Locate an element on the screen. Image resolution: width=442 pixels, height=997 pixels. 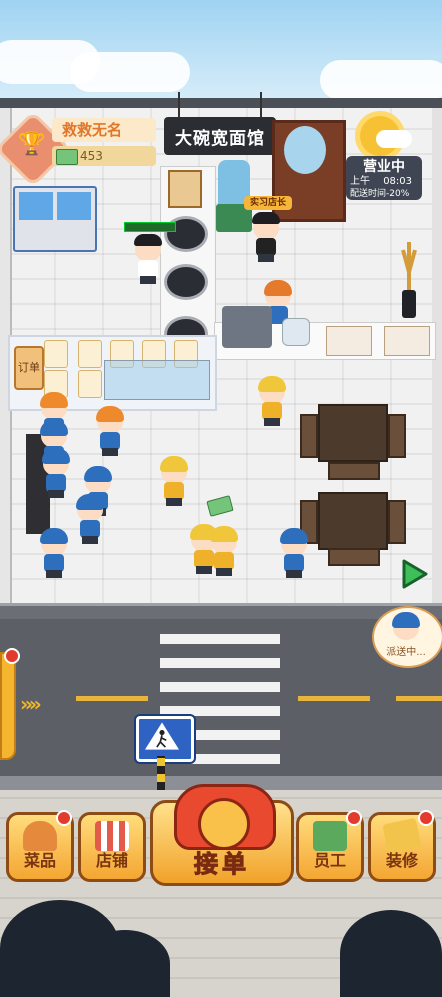
business-status-panel: 营业中 上午 08:03 配送时间-20% is located at coordinates (384, 178).